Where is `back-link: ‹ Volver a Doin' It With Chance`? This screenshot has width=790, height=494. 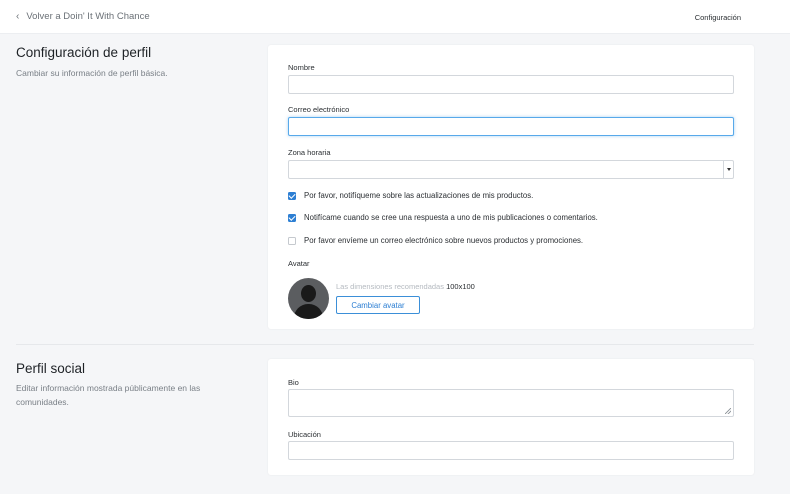
back-link: ‹ Volver a Doin' It With Chance is located at coordinates (83, 16).